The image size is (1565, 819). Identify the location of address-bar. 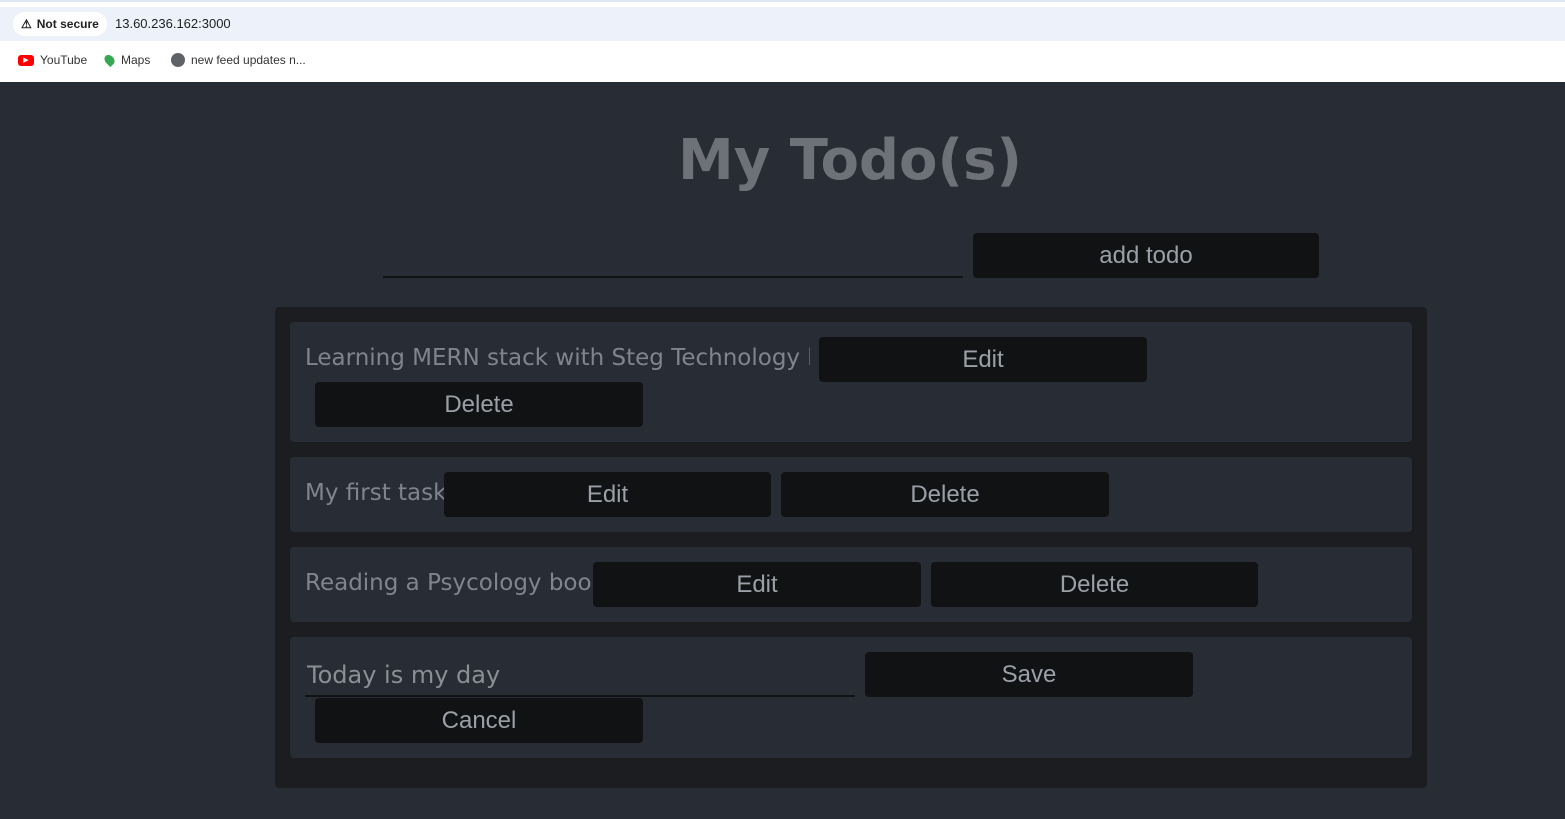
(782, 24).